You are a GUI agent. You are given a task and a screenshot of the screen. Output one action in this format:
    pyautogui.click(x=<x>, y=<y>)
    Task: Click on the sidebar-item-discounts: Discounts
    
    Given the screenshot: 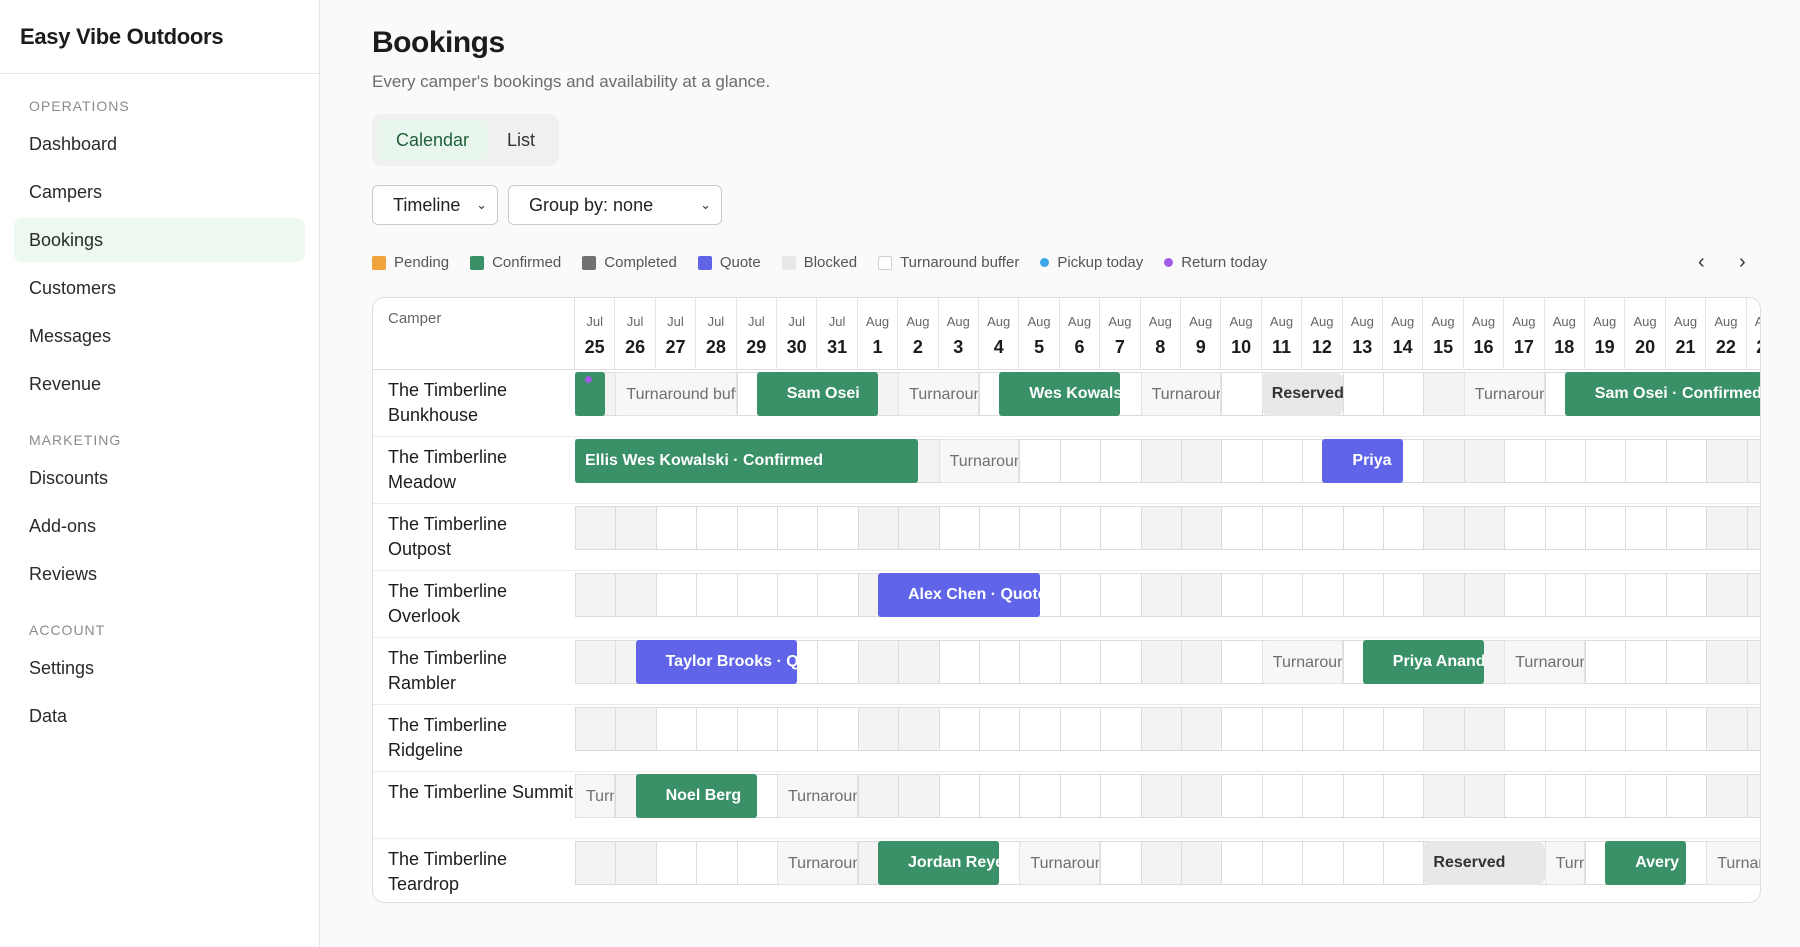 What is the action you would take?
    pyautogui.click(x=159, y=478)
    